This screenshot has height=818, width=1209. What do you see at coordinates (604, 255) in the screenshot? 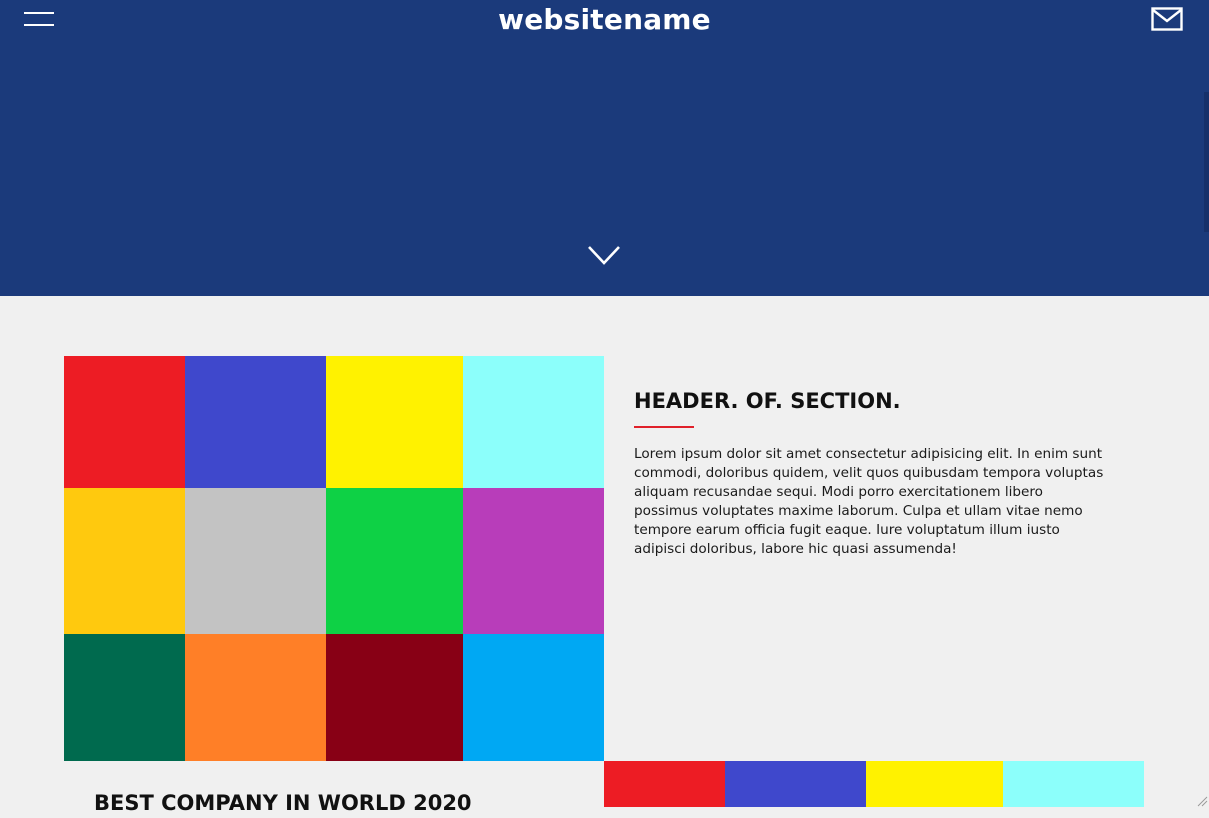
I see `chevron-down-icon` at bounding box center [604, 255].